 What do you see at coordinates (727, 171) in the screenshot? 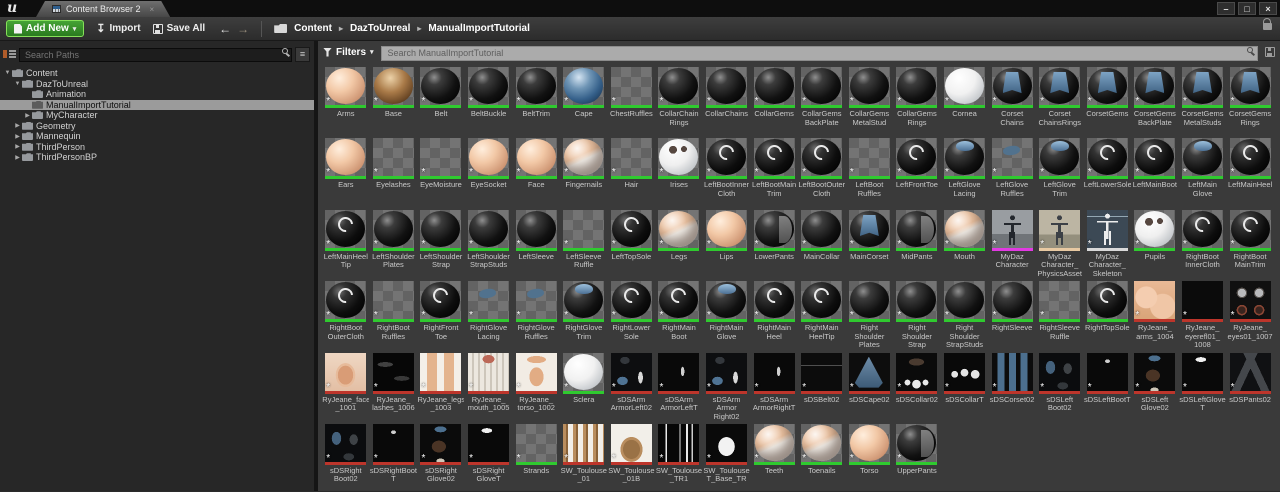
I see `asset-tile-leftbootinner-cloth: * LeftBootInner Cloth` at bounding box center [727, 171].